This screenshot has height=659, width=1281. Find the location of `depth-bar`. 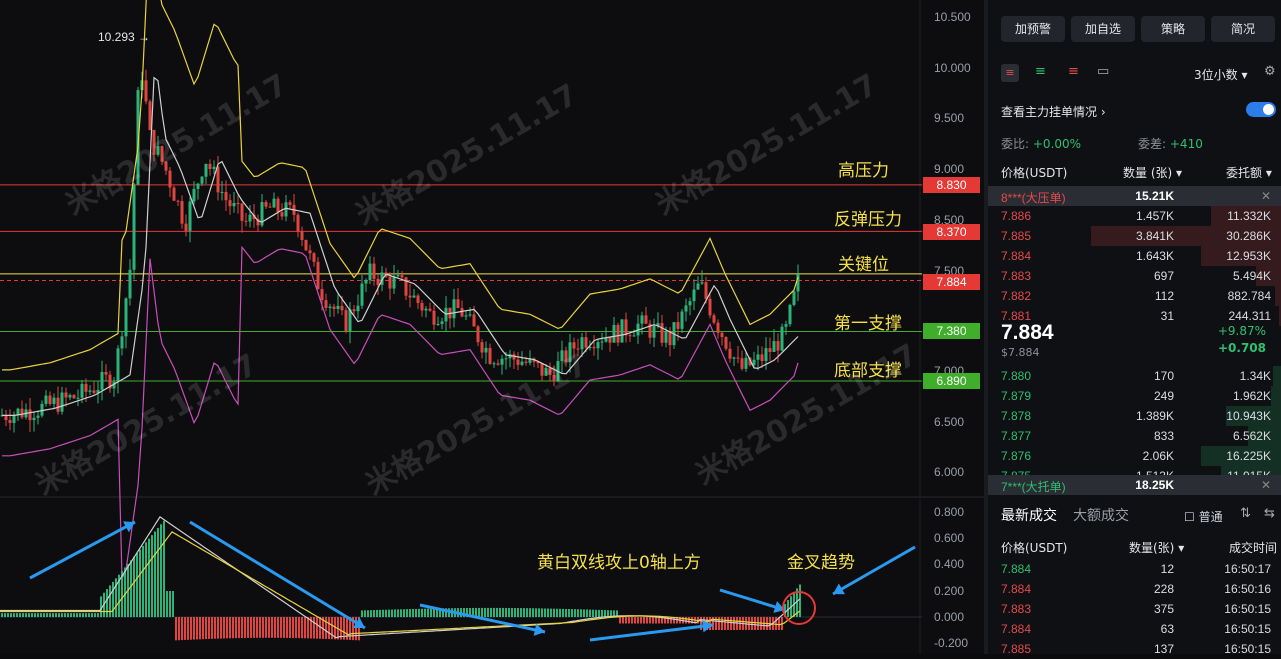

depth-bar is located at coordinates (1276, 396).